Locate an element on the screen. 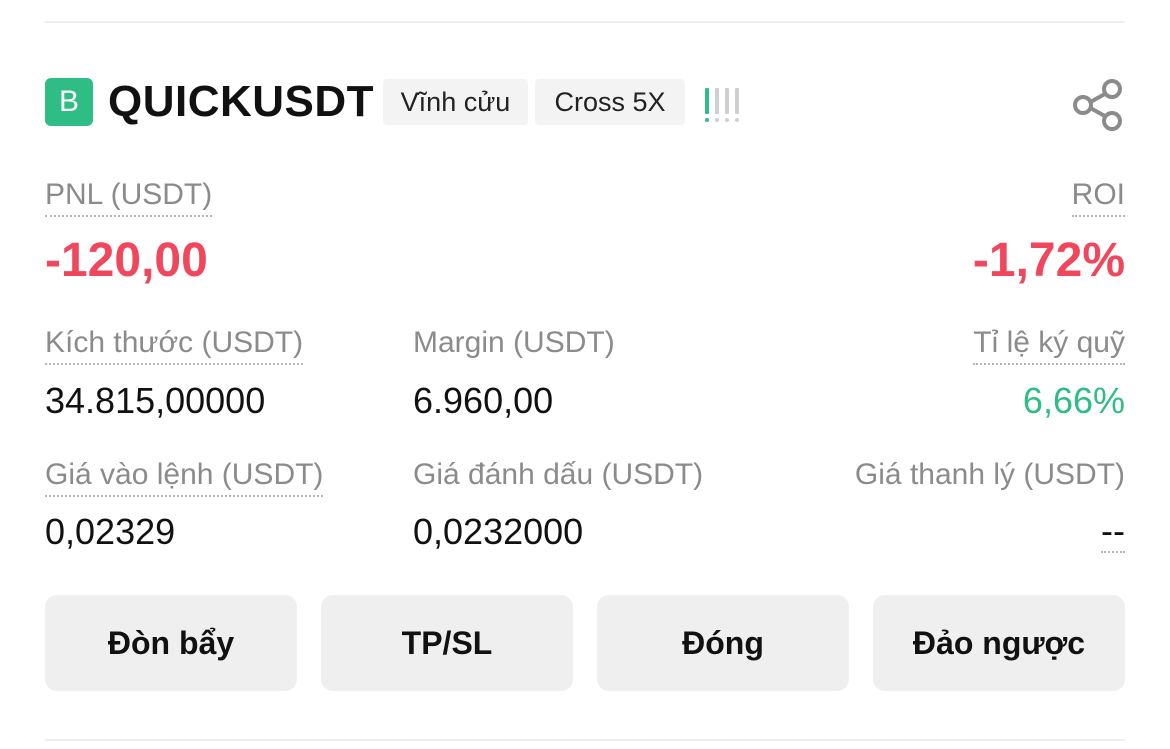  margin-label: Margin (USDT) is located at coordinates (514, 342).